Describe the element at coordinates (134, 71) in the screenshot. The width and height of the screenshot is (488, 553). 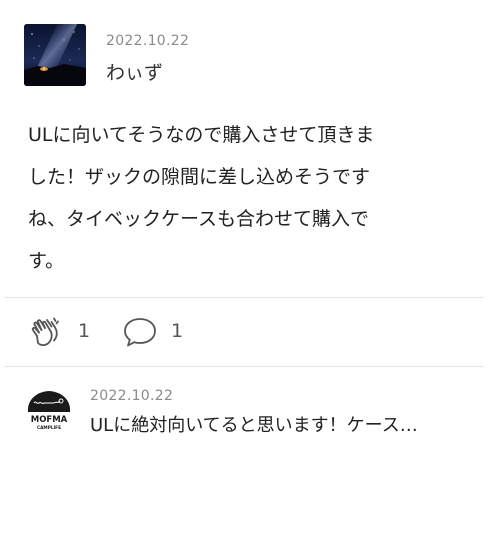
I see `review-author-name: わぃず` at that location.